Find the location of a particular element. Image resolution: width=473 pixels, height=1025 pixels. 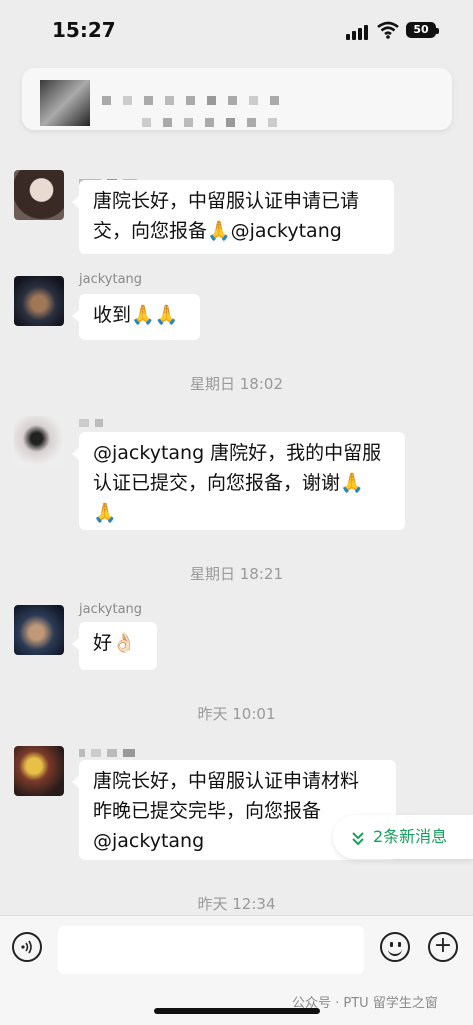

new-messages-button: 2条新消息 is located at coordinates (403, 837).